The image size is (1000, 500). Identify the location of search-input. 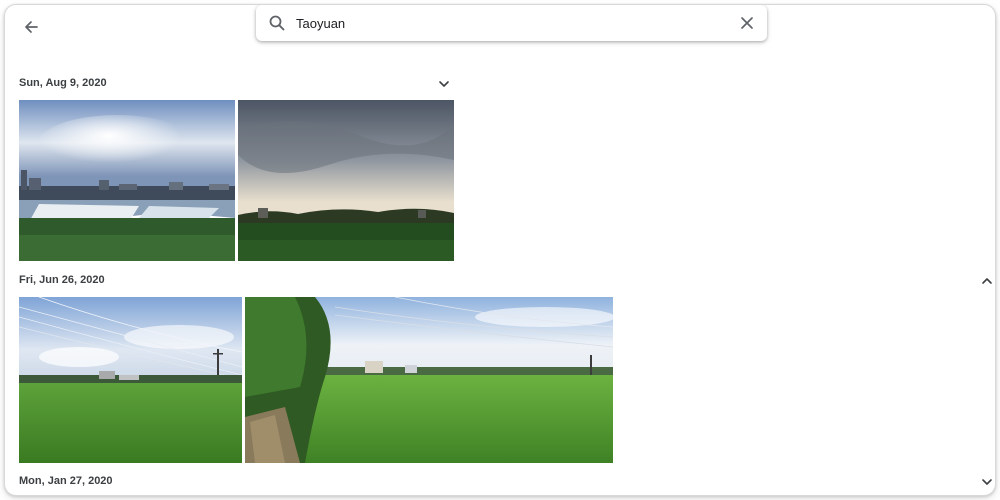
(506, 23).